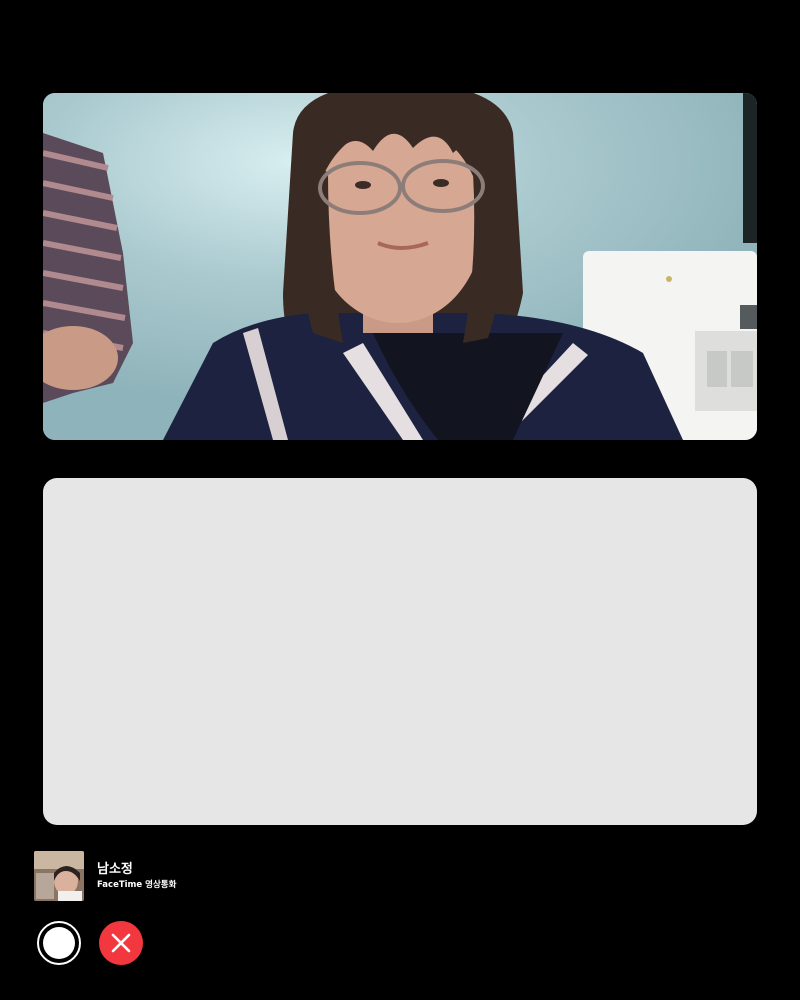 The image size is (800, 1000). What do you see at coordinates (137, 885) in the screenshot?
I see `call-type-label: FaceTime 영상통화` at bounding box center [137, 885].